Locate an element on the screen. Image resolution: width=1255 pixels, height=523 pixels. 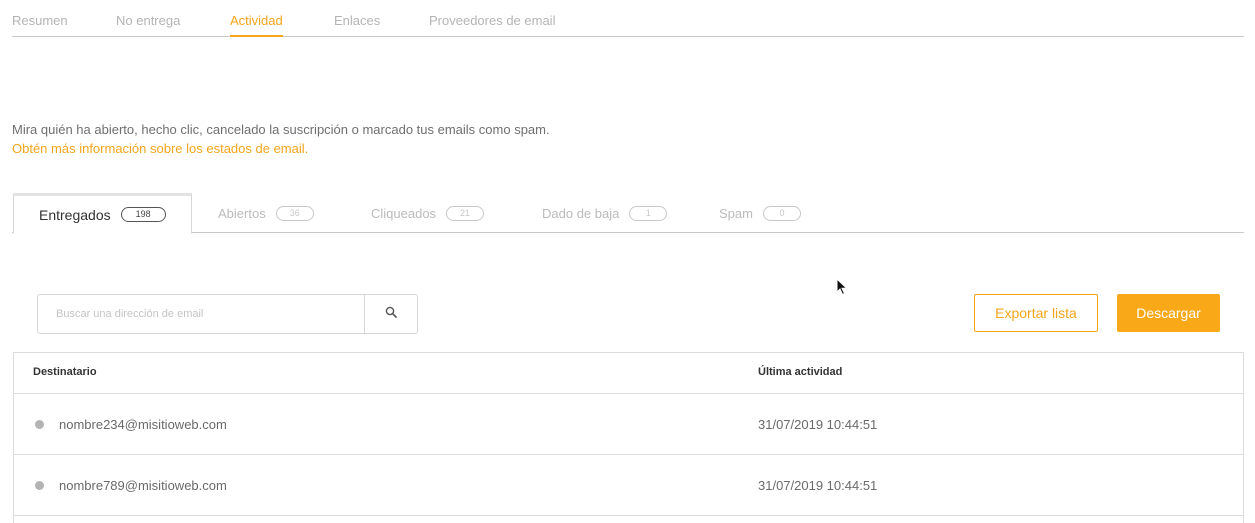
tab-enlaces: Enlaces is located at coordinates (357, 25).